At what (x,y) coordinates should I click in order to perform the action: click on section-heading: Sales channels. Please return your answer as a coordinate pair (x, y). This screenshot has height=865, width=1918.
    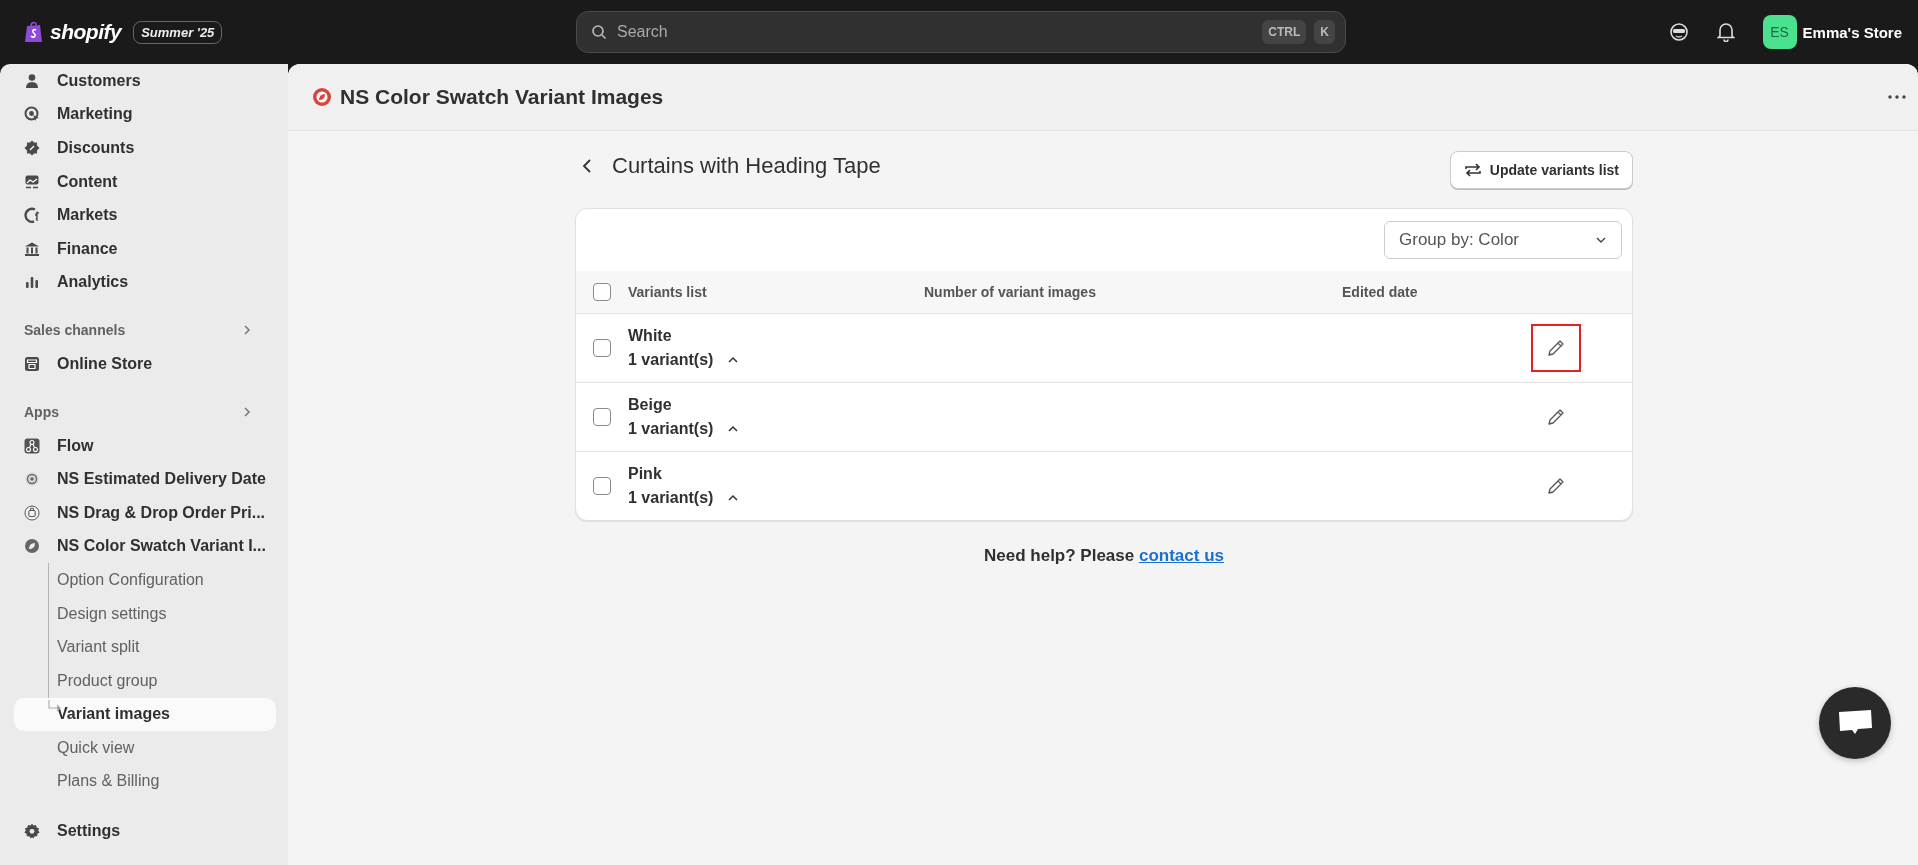
    Looking at the image, I should click on (75, 330).